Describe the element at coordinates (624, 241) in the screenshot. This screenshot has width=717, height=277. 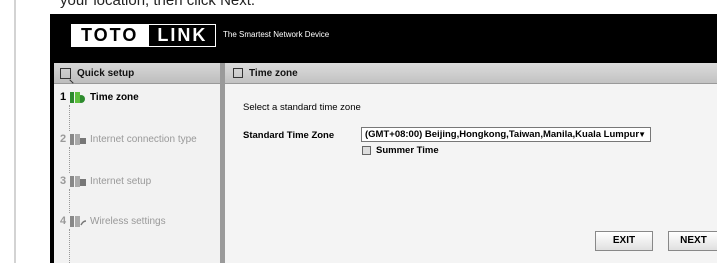
I see `exit-button: EXIT` at that location.